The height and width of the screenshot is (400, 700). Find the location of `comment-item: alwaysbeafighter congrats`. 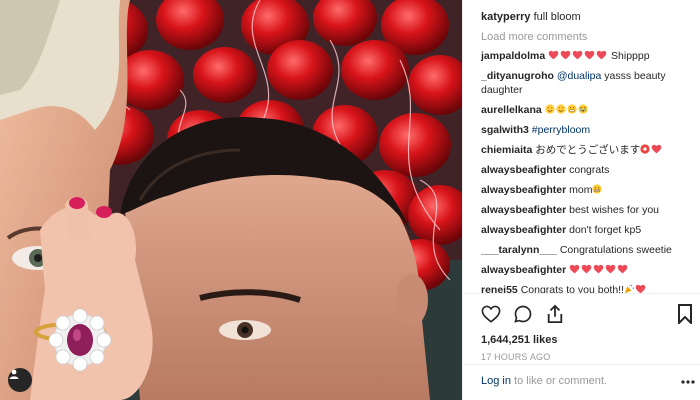

comment-item: alwaysbeafighter congrats is located at coordinates (585, 170).